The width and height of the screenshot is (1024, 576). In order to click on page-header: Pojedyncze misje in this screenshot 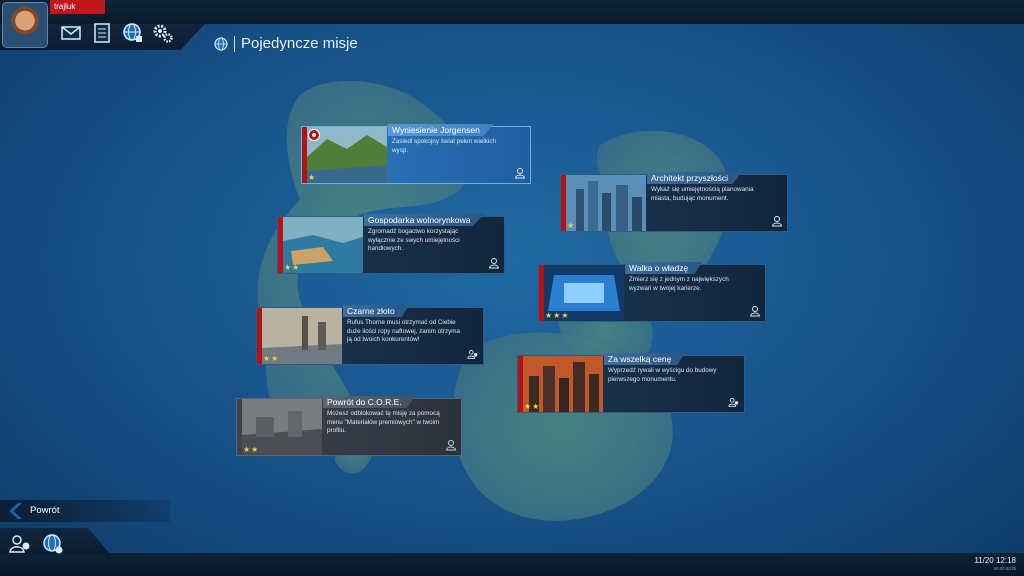, I will do `click(286, 44)`.